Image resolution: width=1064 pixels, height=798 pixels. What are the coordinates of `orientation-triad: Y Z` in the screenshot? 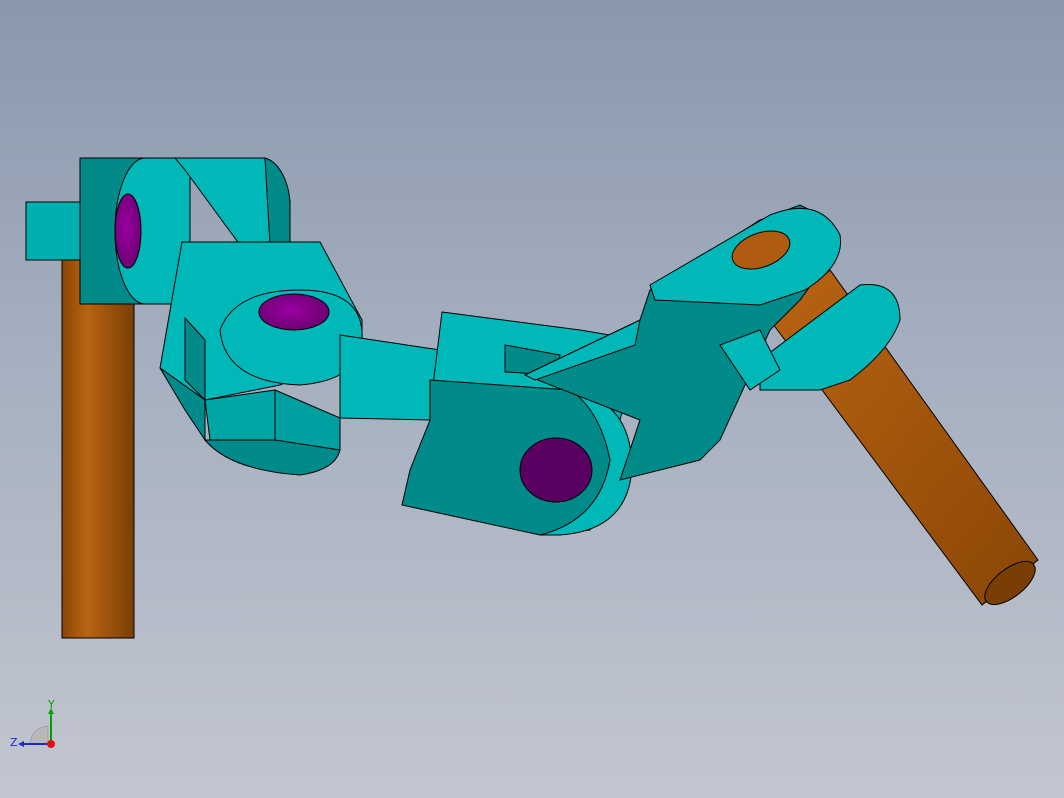 It's located at (38, 730).